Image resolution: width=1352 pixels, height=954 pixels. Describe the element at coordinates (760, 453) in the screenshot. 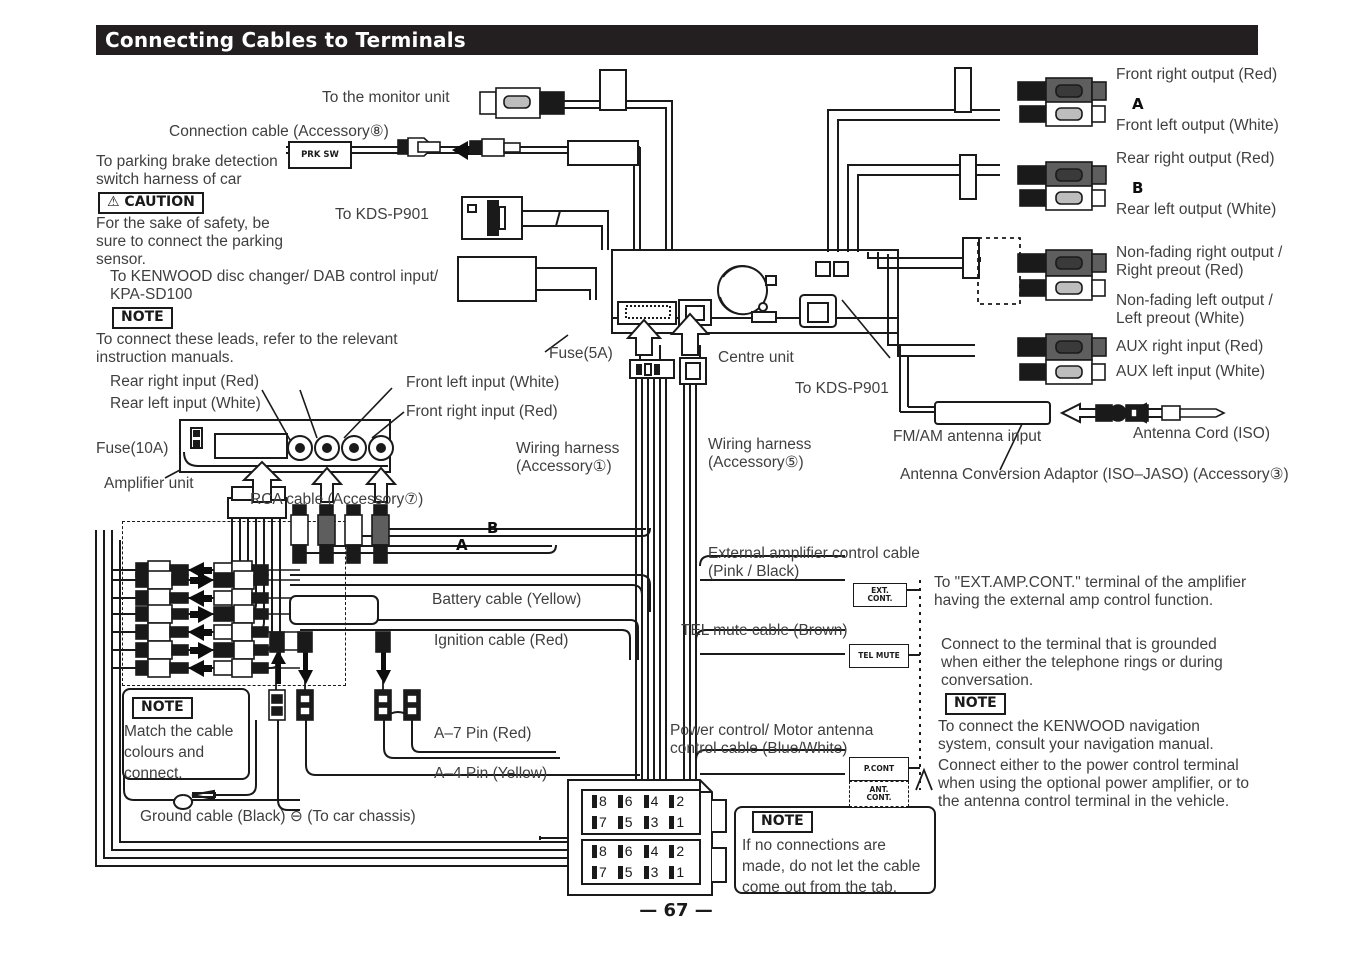

I see `label-wiring-harness-5: Wiring harness (Accessory⑤)` at that location.